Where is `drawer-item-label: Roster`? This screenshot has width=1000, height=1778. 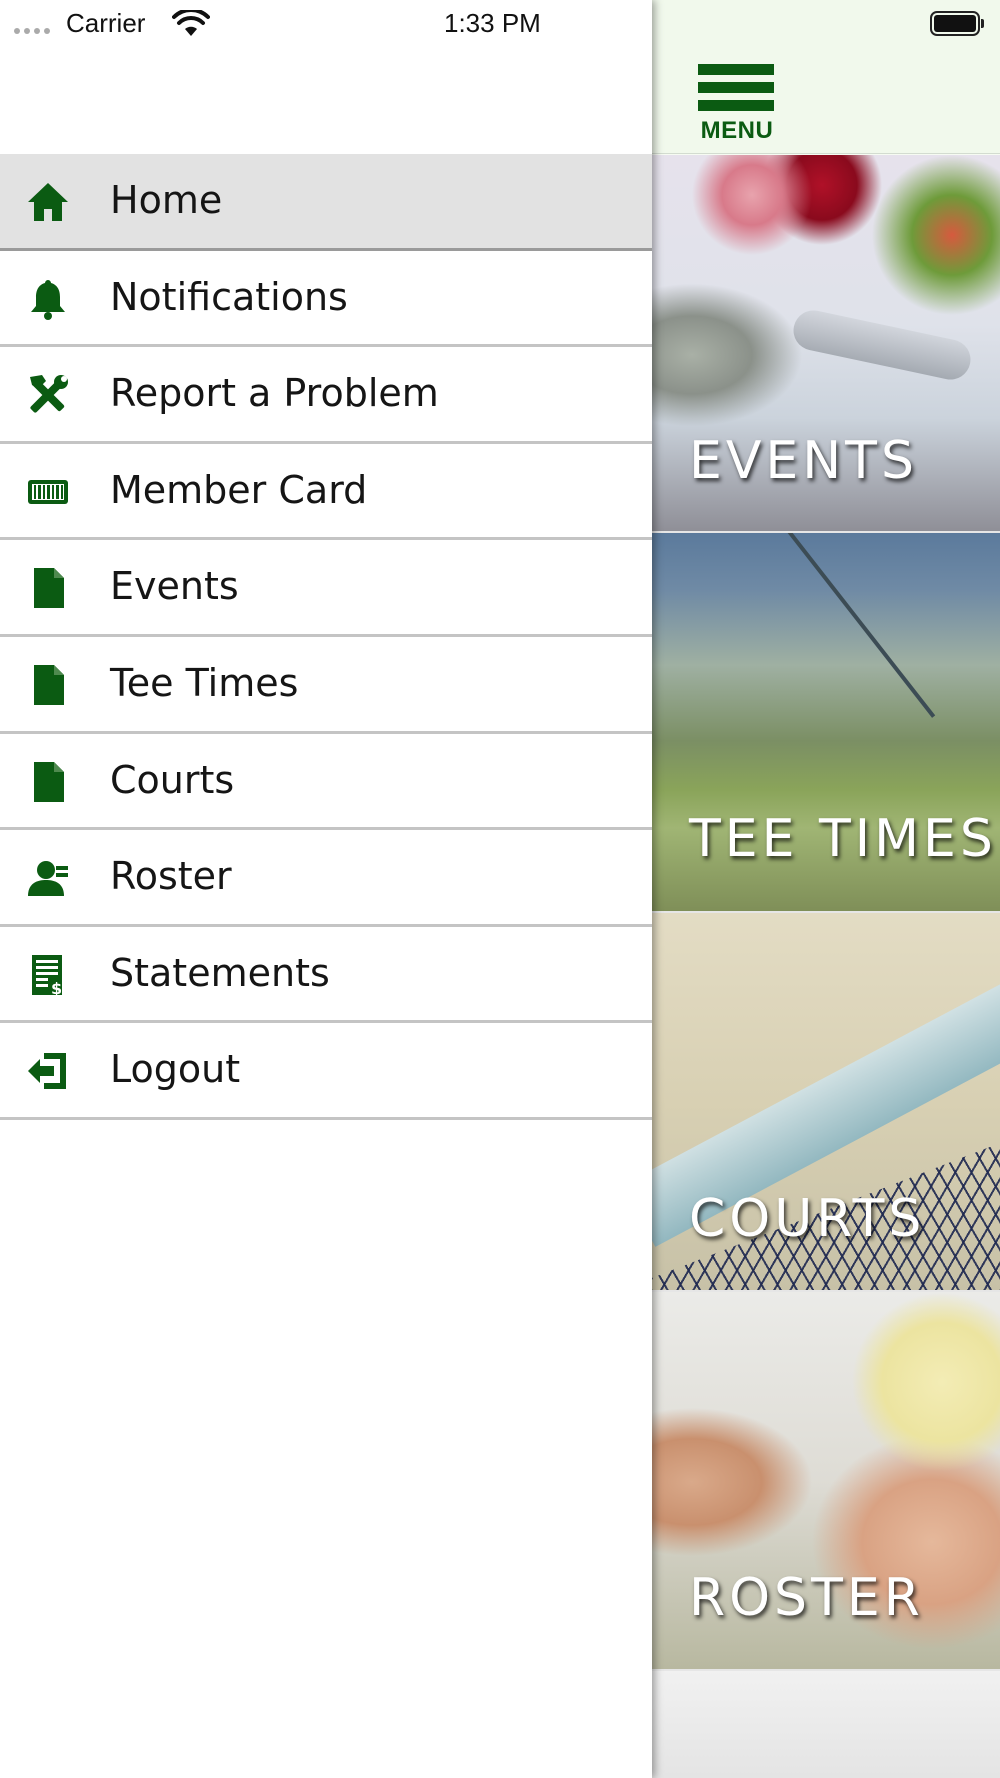 drawer-item-label: Roster is located at coordinates (171, 876).